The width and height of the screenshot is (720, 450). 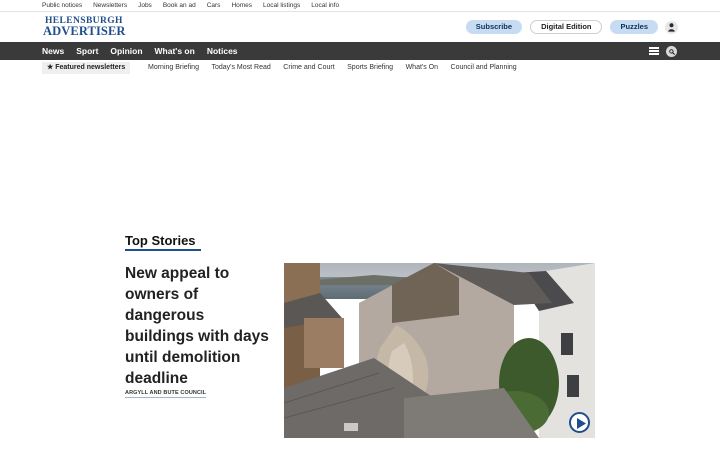 What do you see at coordinates (281, 5) in the screenshot?
I see `utility-link-local-listings: Local listings` at bounding box center [281, 5].